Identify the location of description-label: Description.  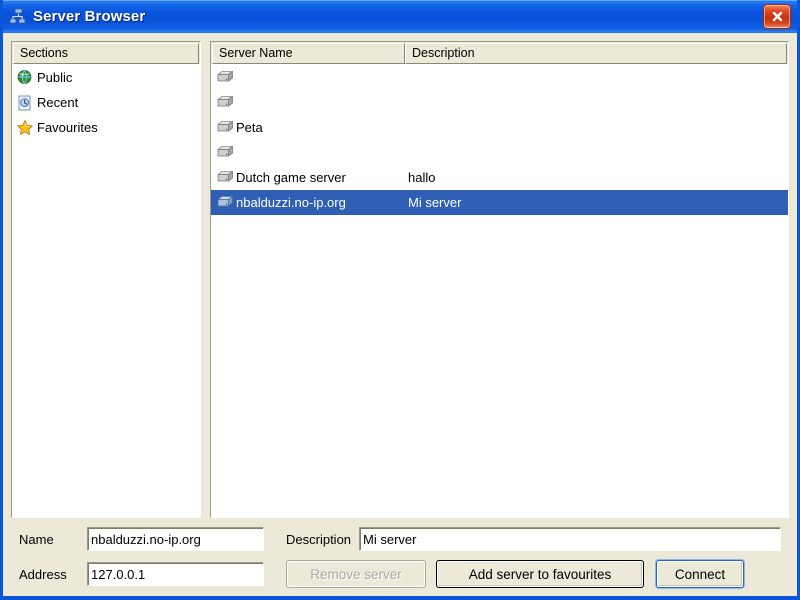
(319, 539).